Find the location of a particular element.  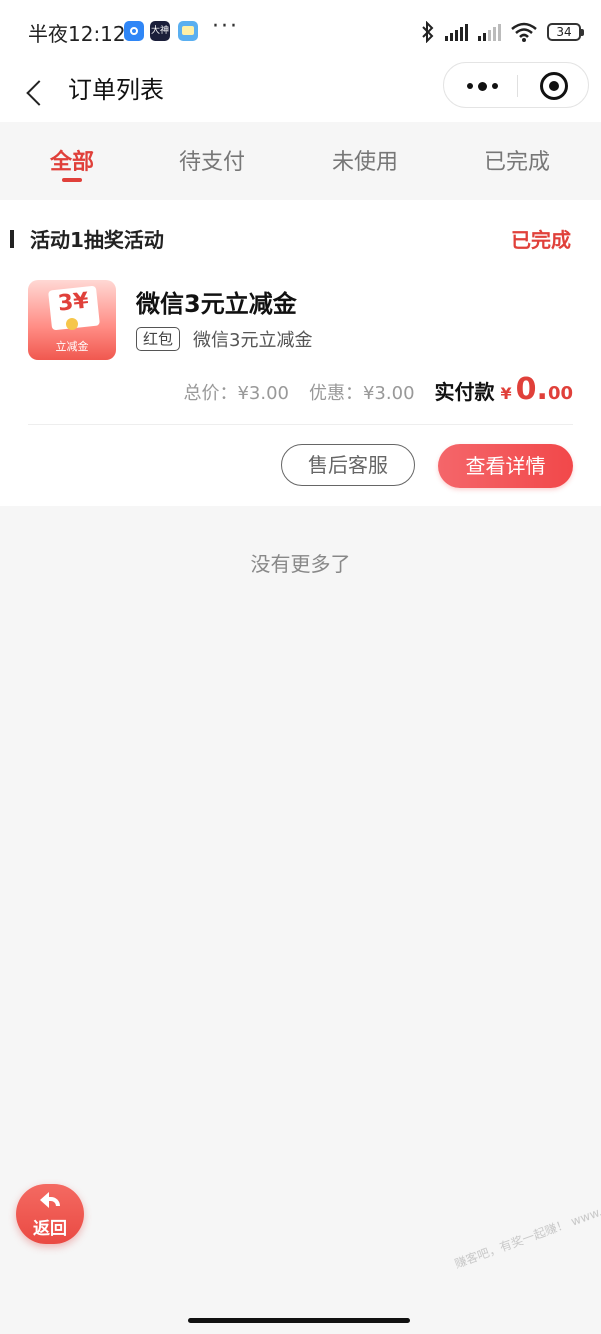

order-status: 已完成 is located at coordinates (541, 240).